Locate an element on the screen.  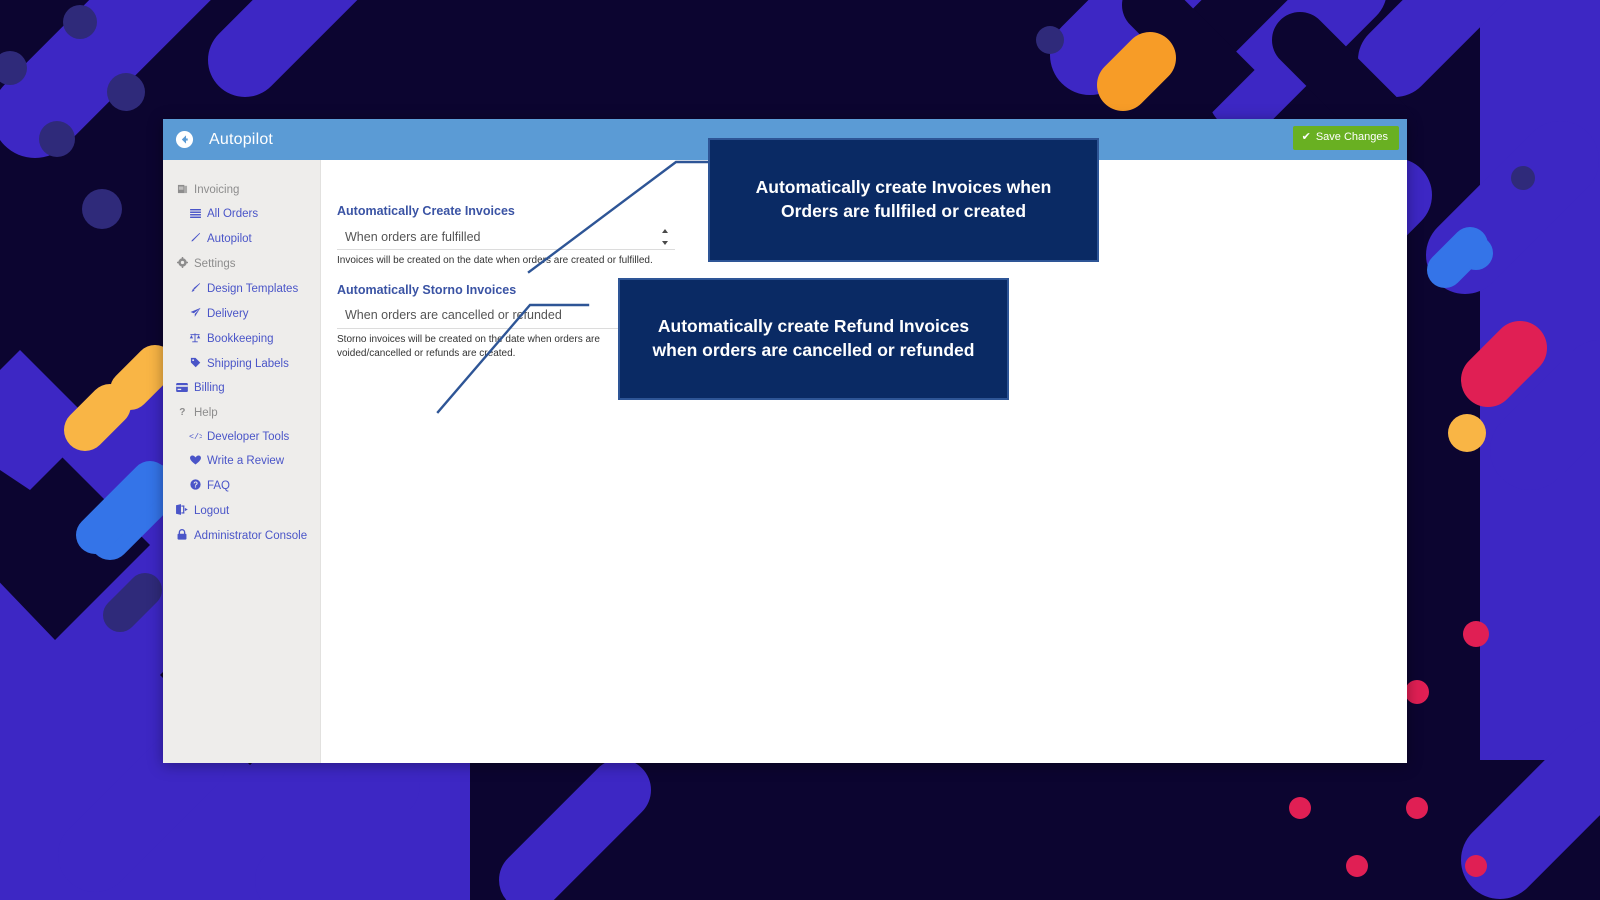
sidebar-item-design-templates: Design Templates is located at coordinates (241, 288).